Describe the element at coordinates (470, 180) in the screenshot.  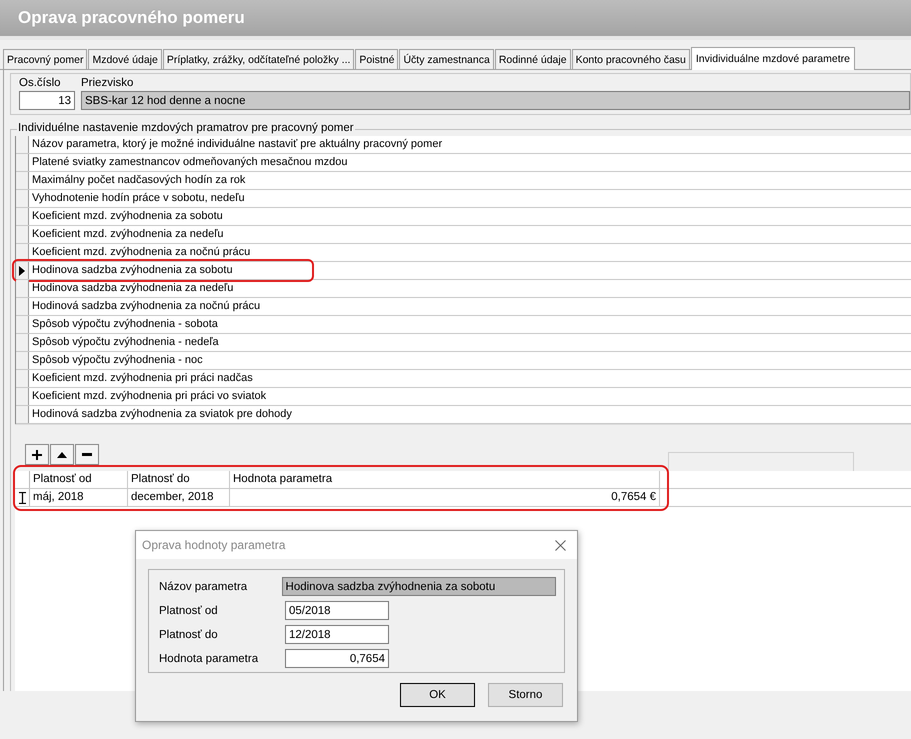
I see `table-cell: Maximálny počet nadčasových hodín za rok` at that location.